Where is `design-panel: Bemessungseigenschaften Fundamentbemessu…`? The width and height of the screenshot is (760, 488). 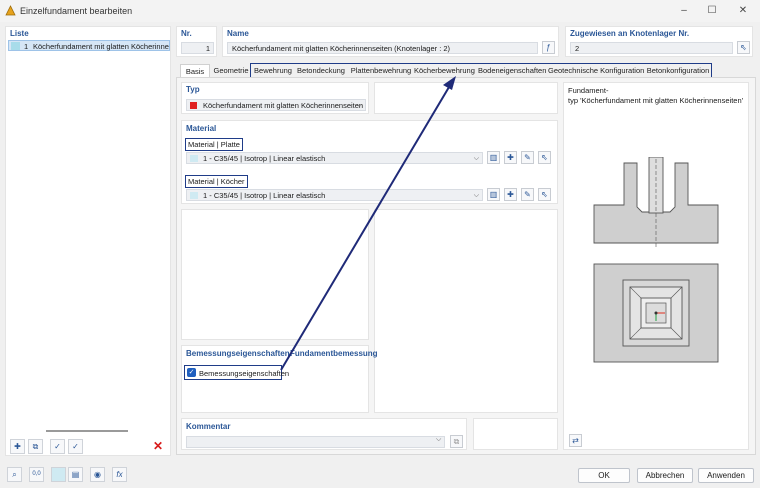
design-panel: Bemessungseigenschaften Fundamentbemessu… is located at coordinates (279, 379).